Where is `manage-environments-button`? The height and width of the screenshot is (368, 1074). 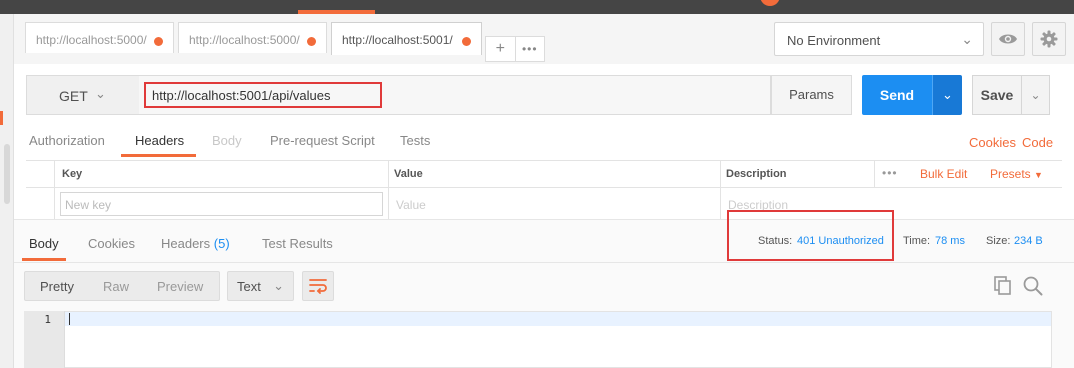
manage-environments-button is located at coordinates (1049, 39).